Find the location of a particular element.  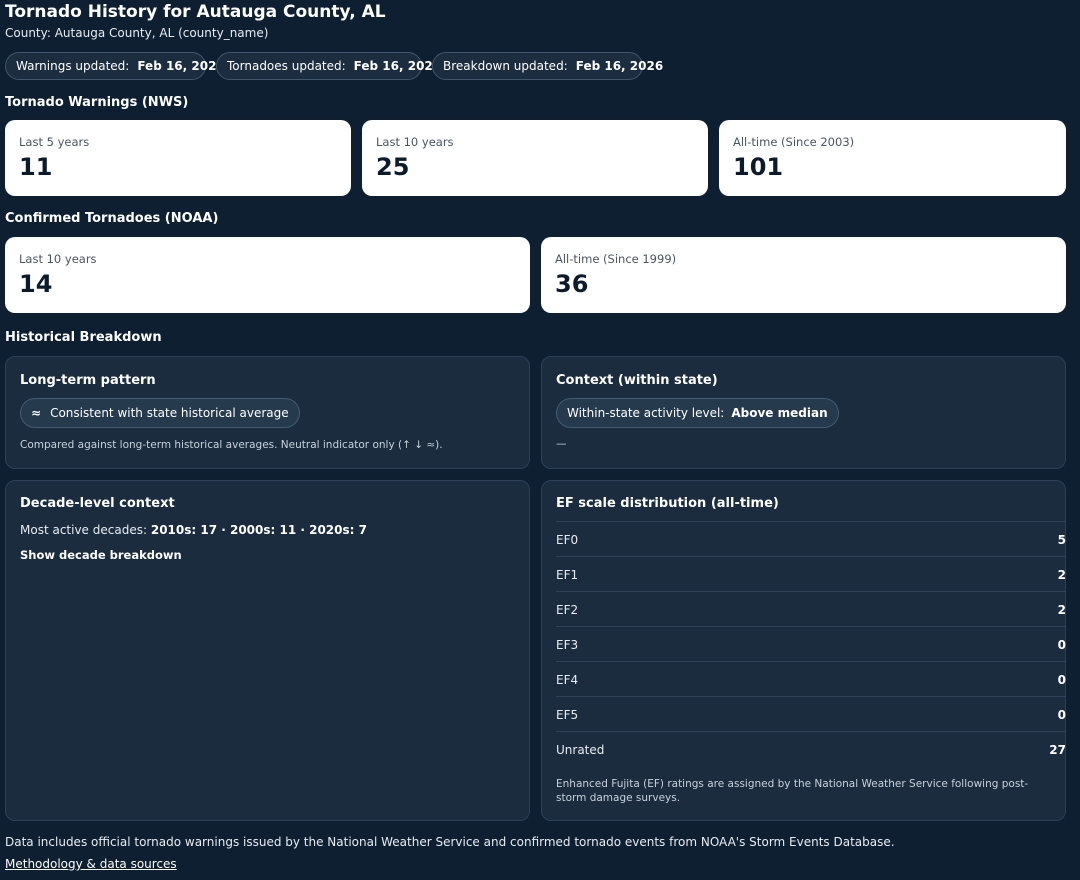

card-title: Decade-level context is located at coordinates (97, 503).